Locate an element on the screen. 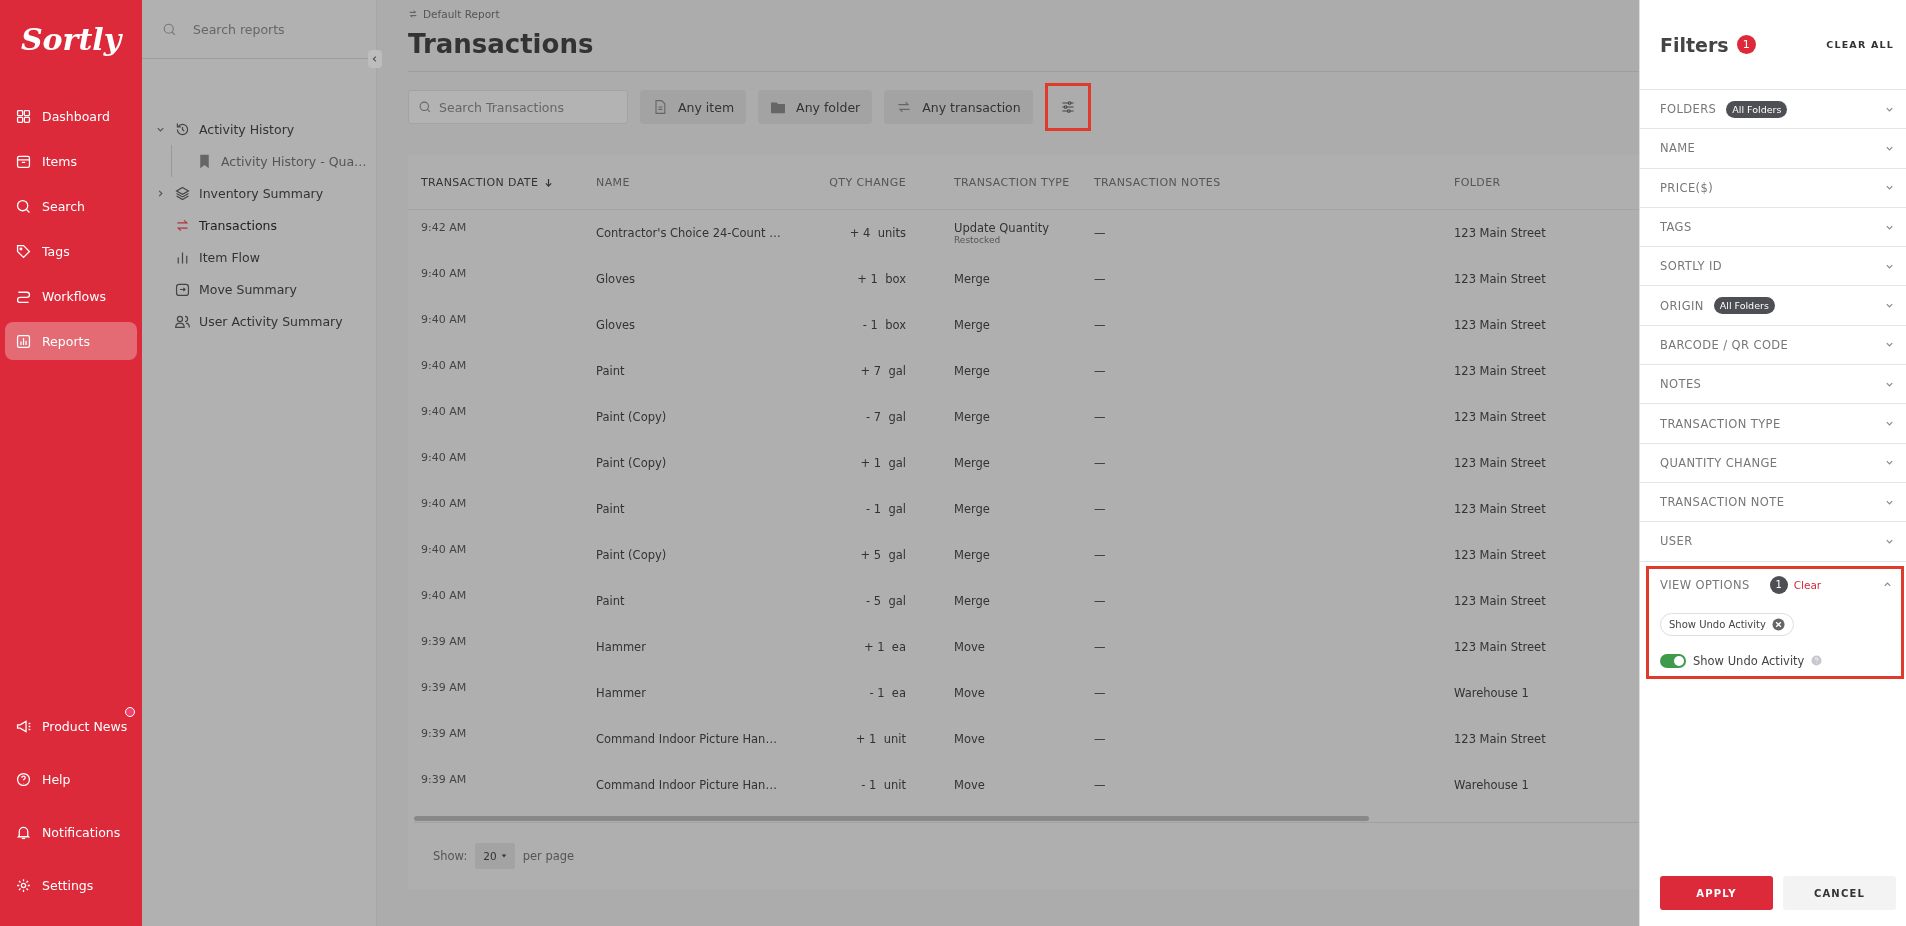 Image resolution: width=1906 pixels, height=926 pixels. chevron-left-icon is located at coordinates (375, 59).